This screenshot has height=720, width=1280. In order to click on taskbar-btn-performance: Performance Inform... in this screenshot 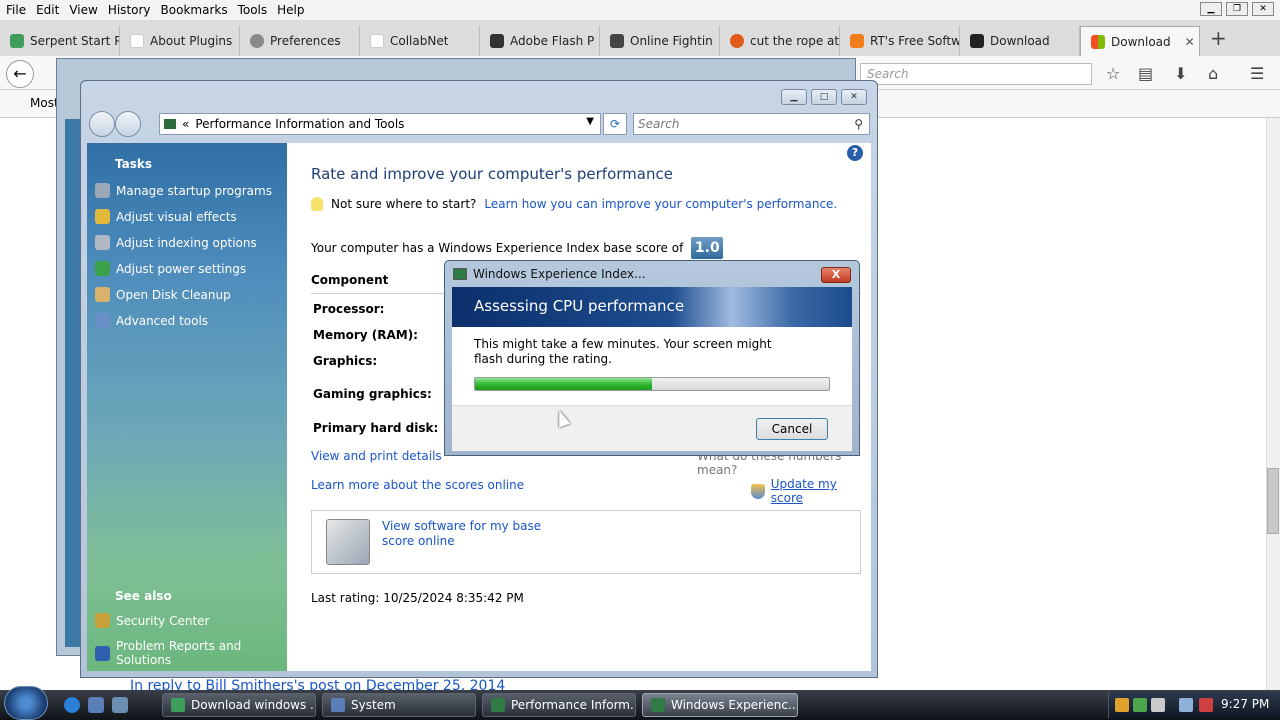, I will do `click(559, 705)`.